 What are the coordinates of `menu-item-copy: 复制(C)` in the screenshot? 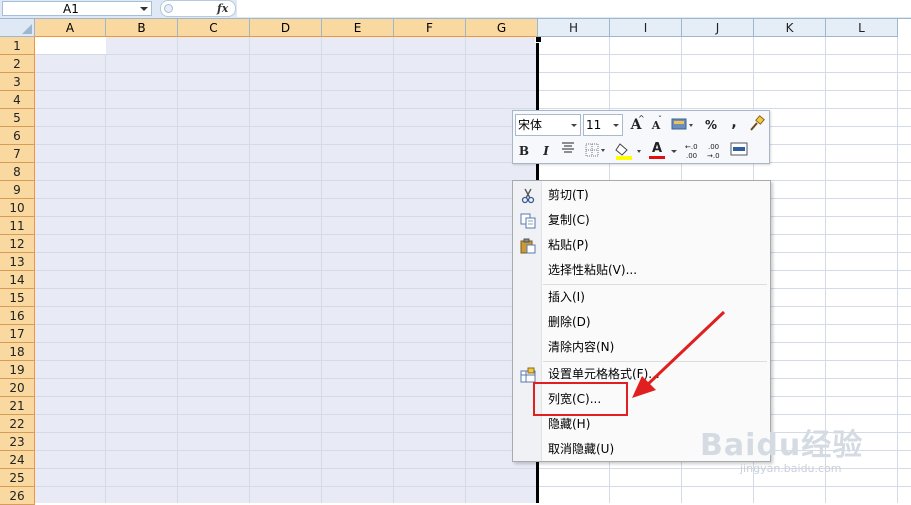 It's located at (641, 220).